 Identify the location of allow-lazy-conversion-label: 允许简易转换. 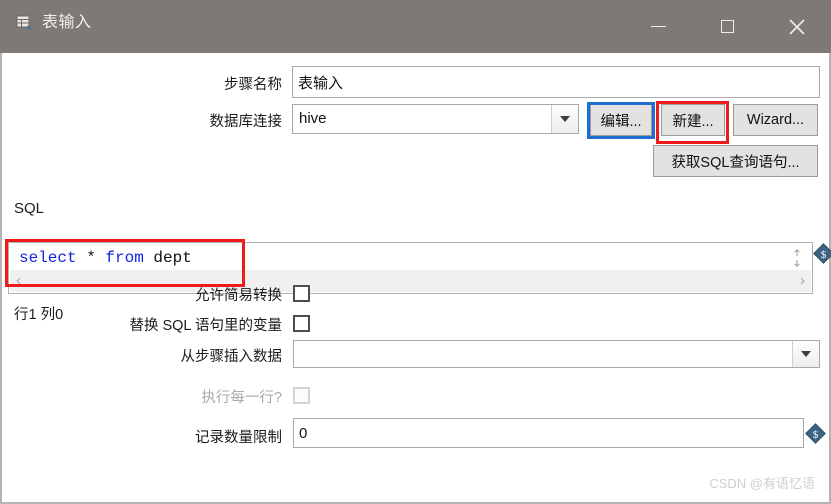
(238, 296).